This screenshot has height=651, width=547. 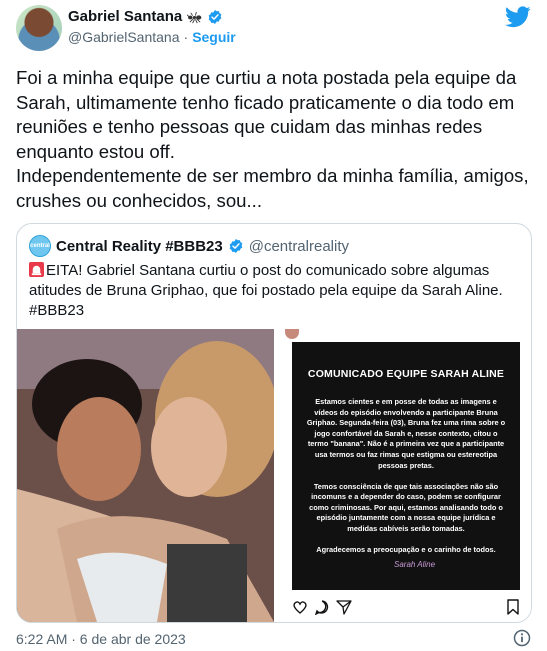 I want to click on comment-icon, so click(x=322, y=607).